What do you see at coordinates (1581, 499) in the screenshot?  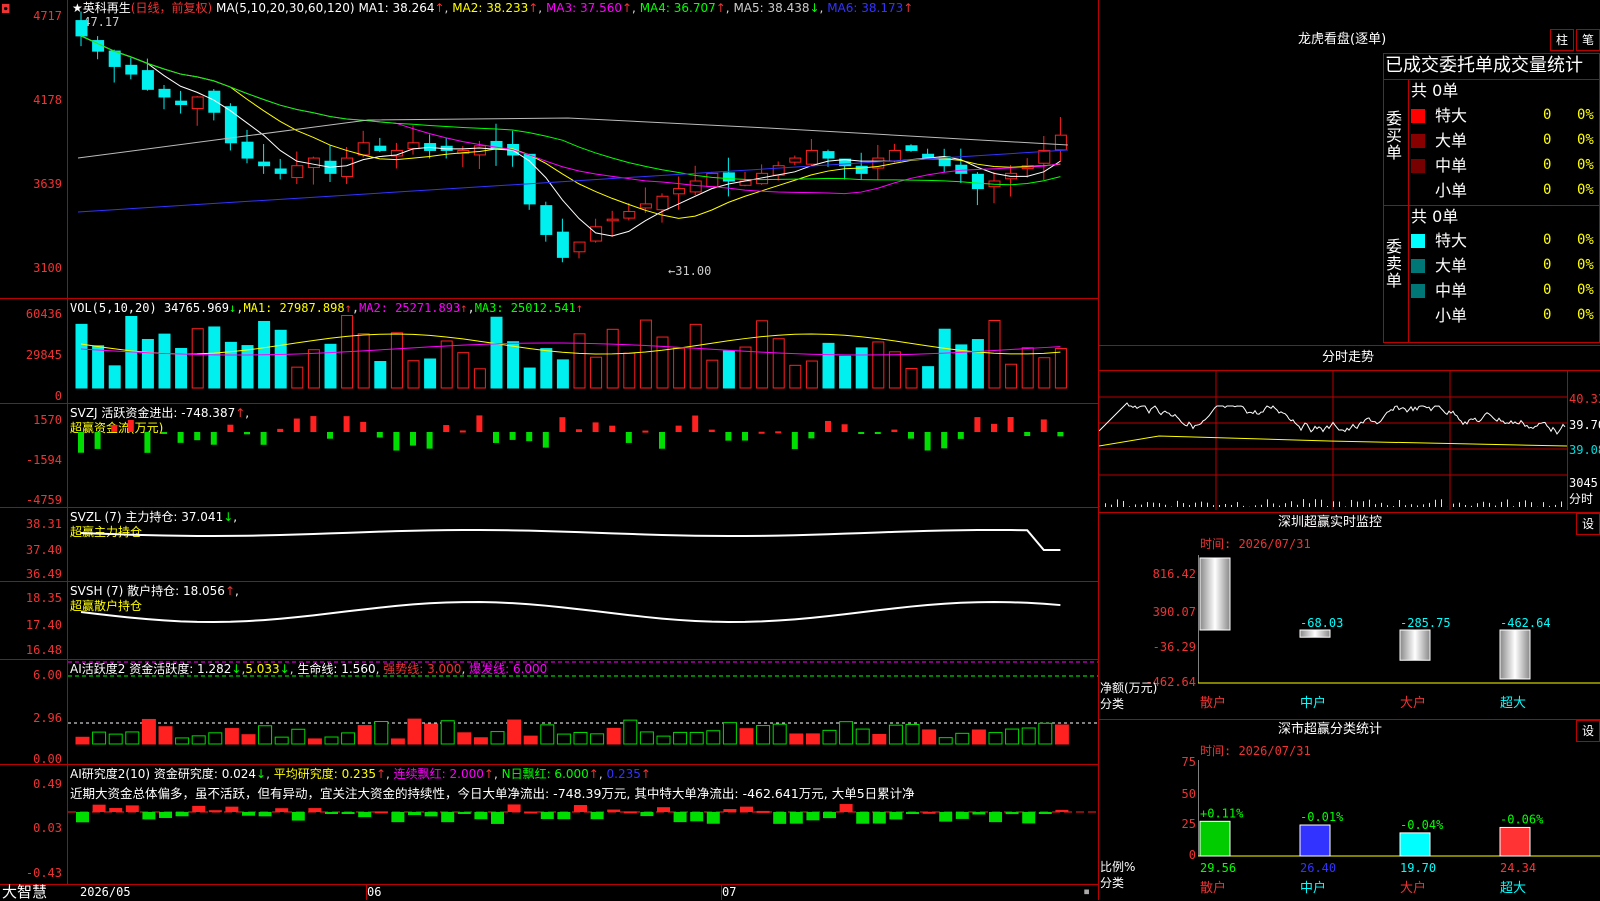 I see `intraday-unit: 分时` at bounding box center [1581, 499].